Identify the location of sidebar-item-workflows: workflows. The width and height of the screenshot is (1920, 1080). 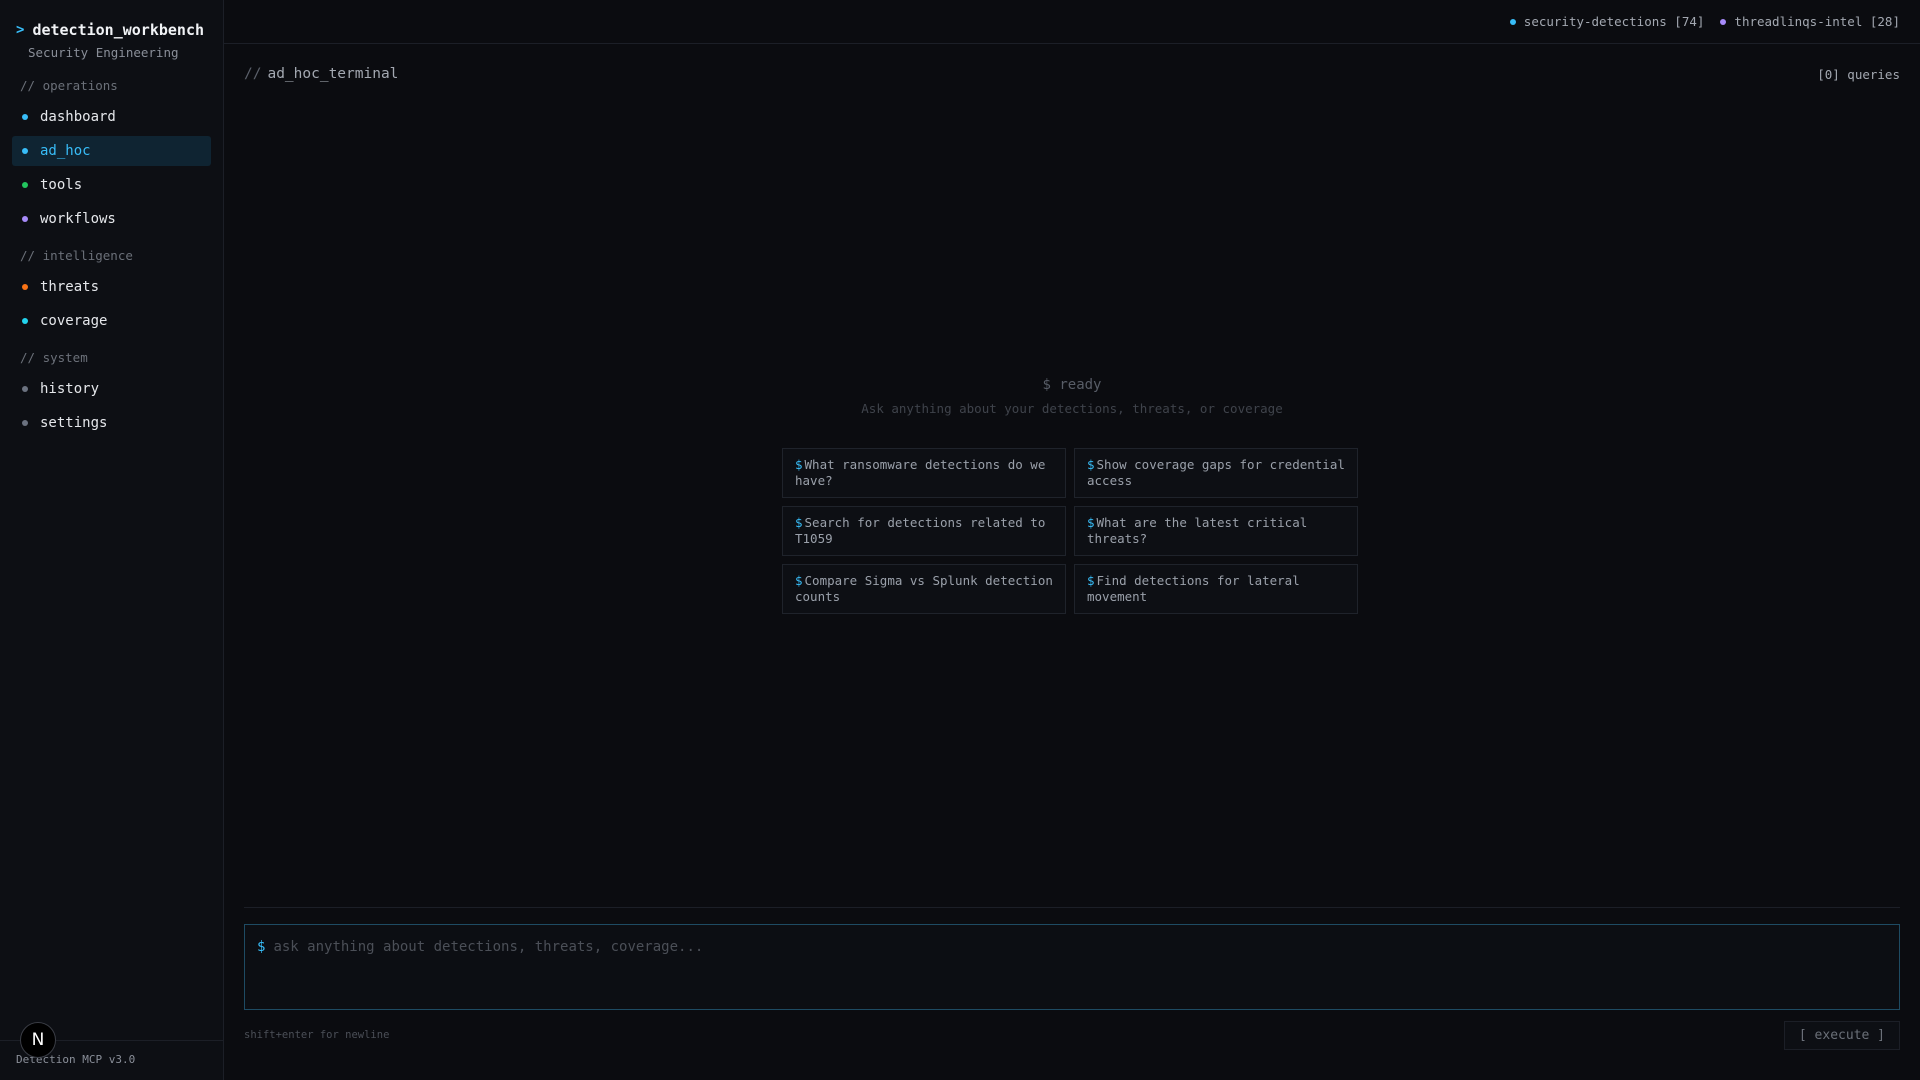
(111, 219).